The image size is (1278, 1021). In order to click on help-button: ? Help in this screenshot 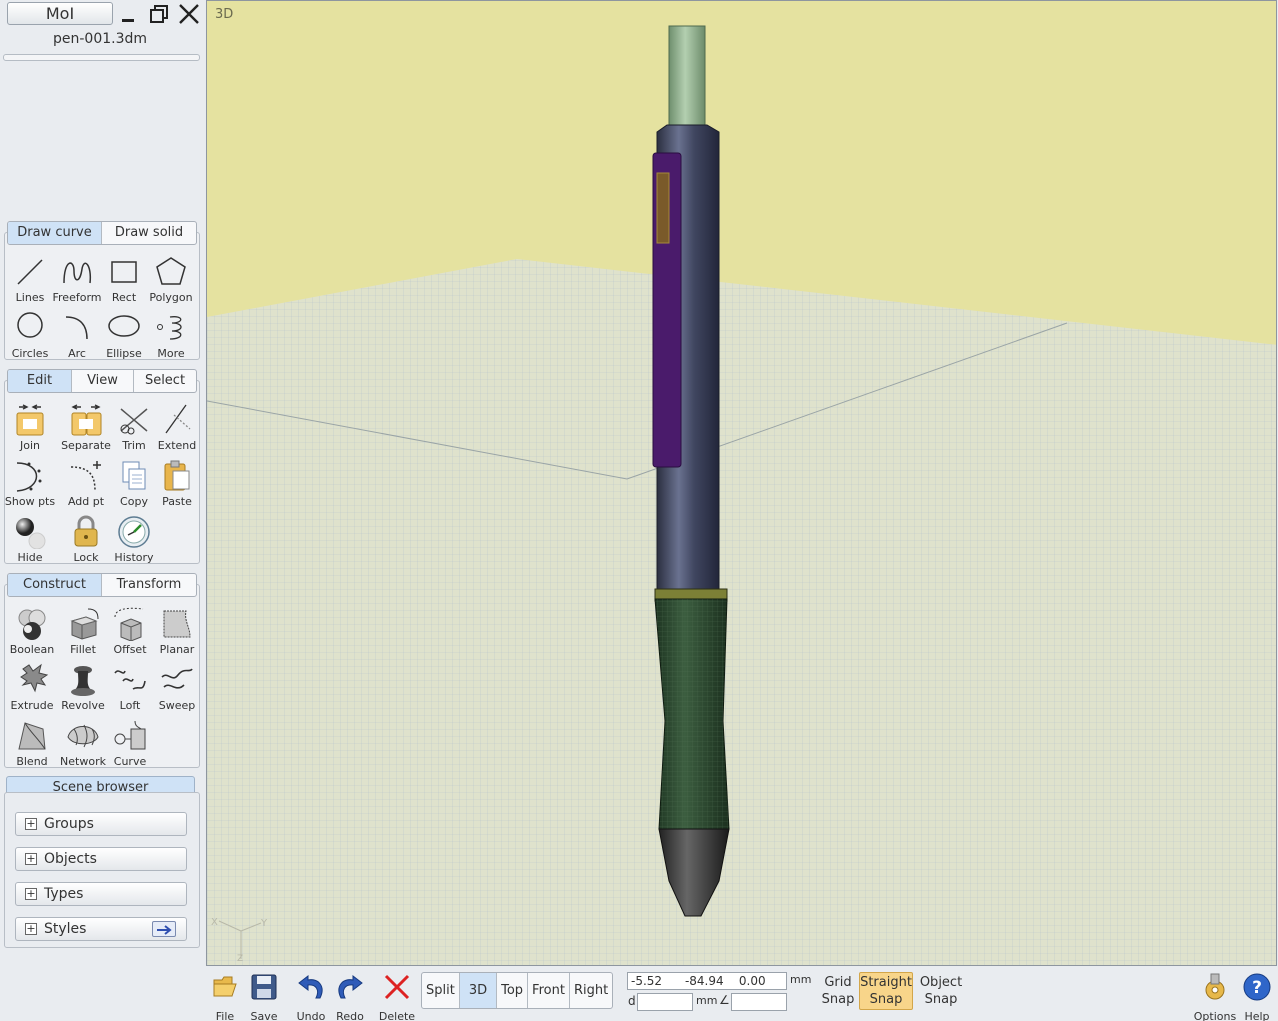, I will do `click(1257, 996)`.